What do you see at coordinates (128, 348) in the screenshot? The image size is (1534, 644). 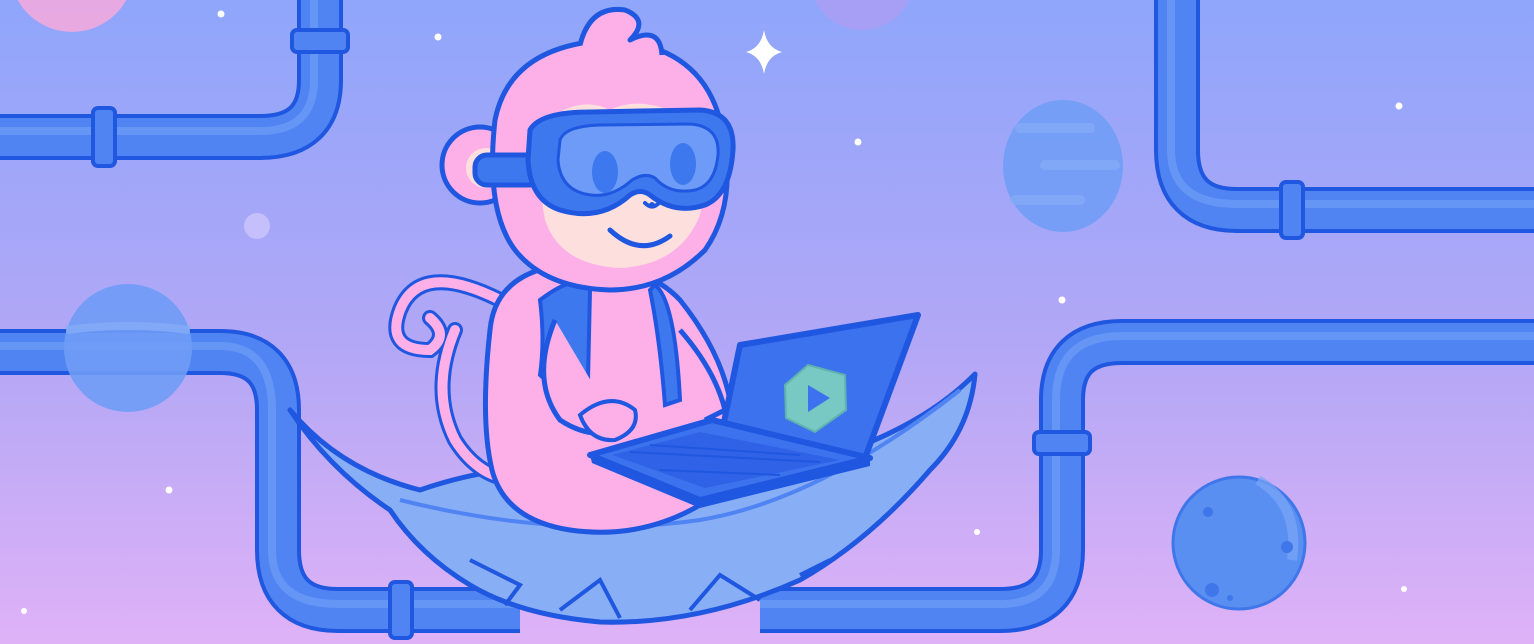 I see `planet-icon-left` at bounding box center [128, 348].